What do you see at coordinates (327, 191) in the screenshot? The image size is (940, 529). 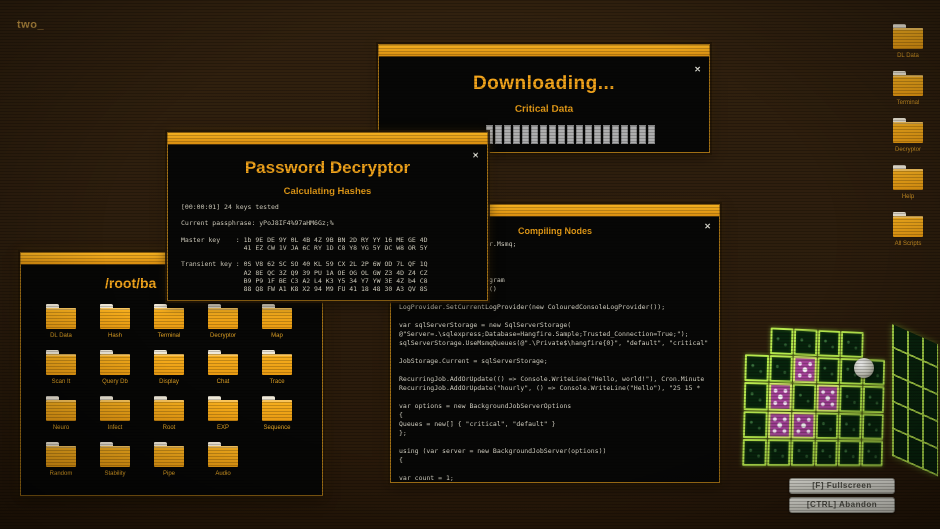 I see `decryptor-subtitle: Calculating Hashes` at bounding box center [327, 191].